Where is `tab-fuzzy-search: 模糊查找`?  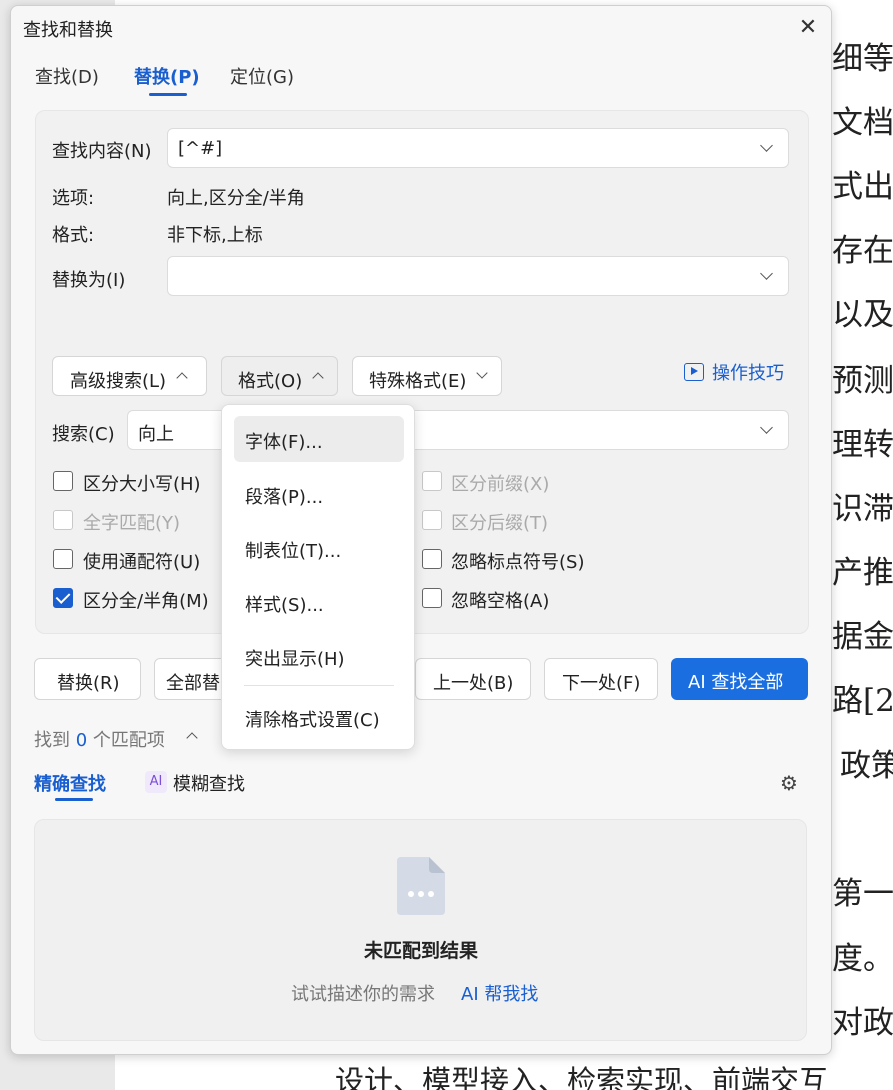
tab-fuzzy-search: 模糊查找 is located at coordinates (209, 783).